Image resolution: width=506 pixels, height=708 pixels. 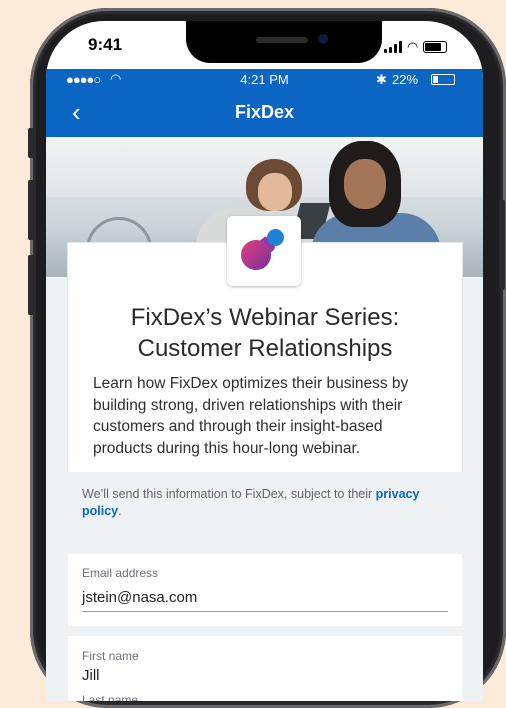 I want to click on wifi-icon: ◠, so click(x=413, y=46).